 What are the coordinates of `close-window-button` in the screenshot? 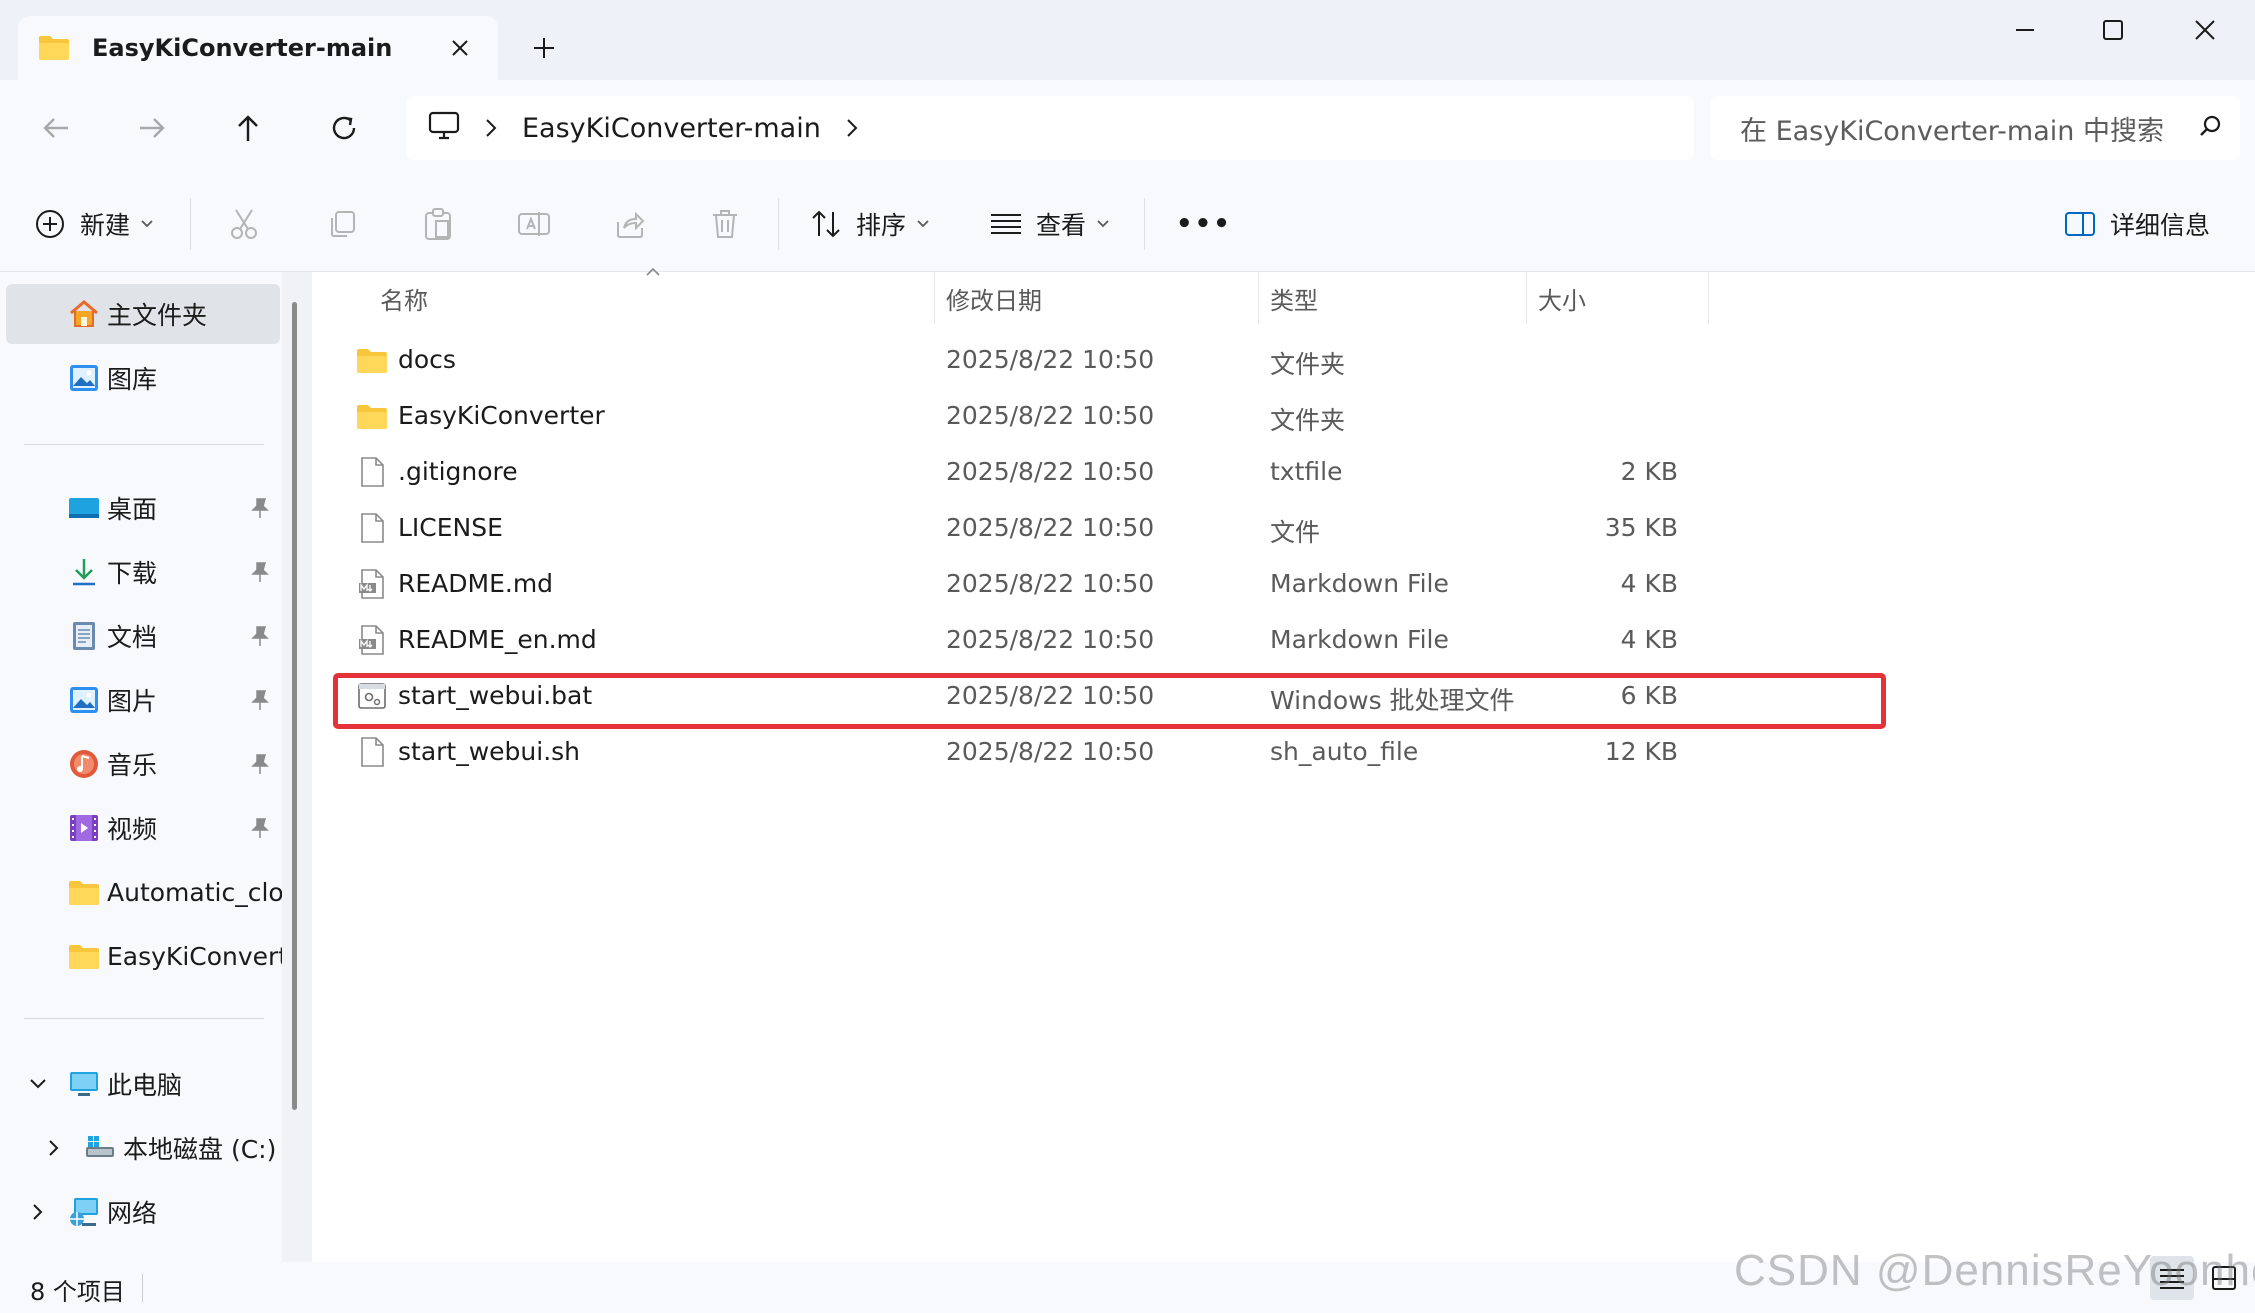 It's located at (2205, 30).